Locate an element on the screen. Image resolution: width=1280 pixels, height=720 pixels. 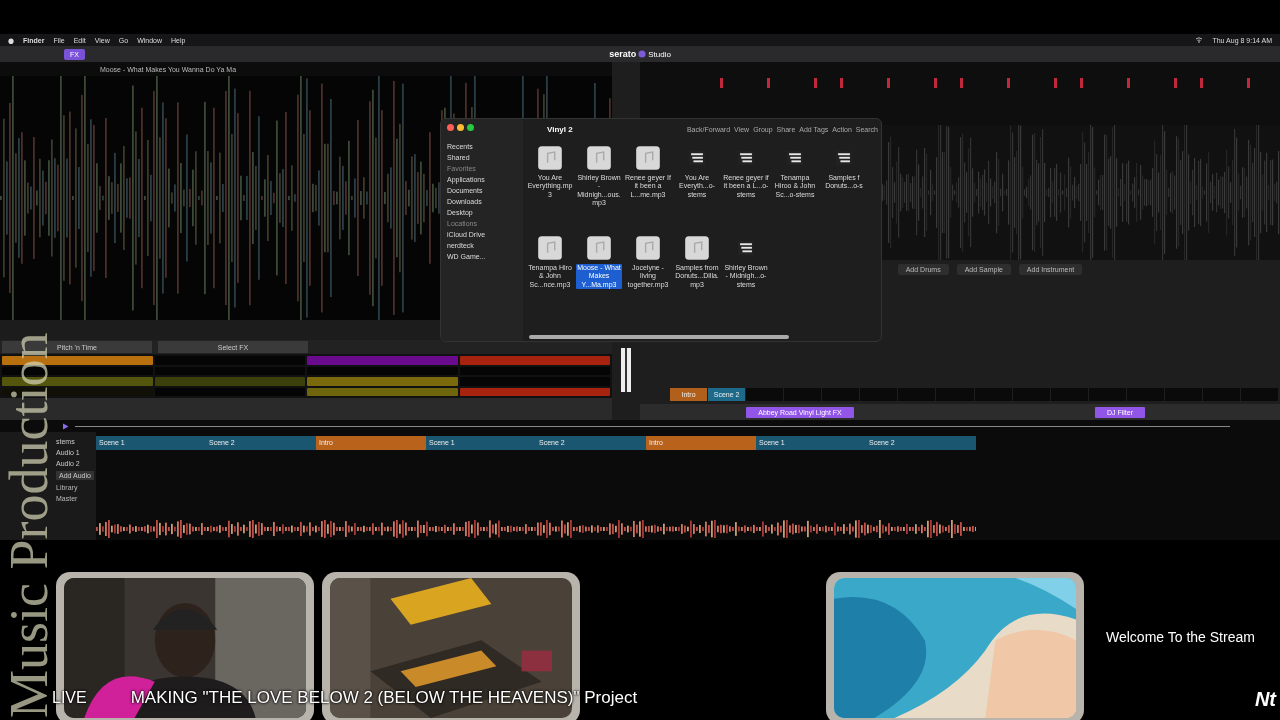
logo-mark-icon is located at coordinates (642, 54).